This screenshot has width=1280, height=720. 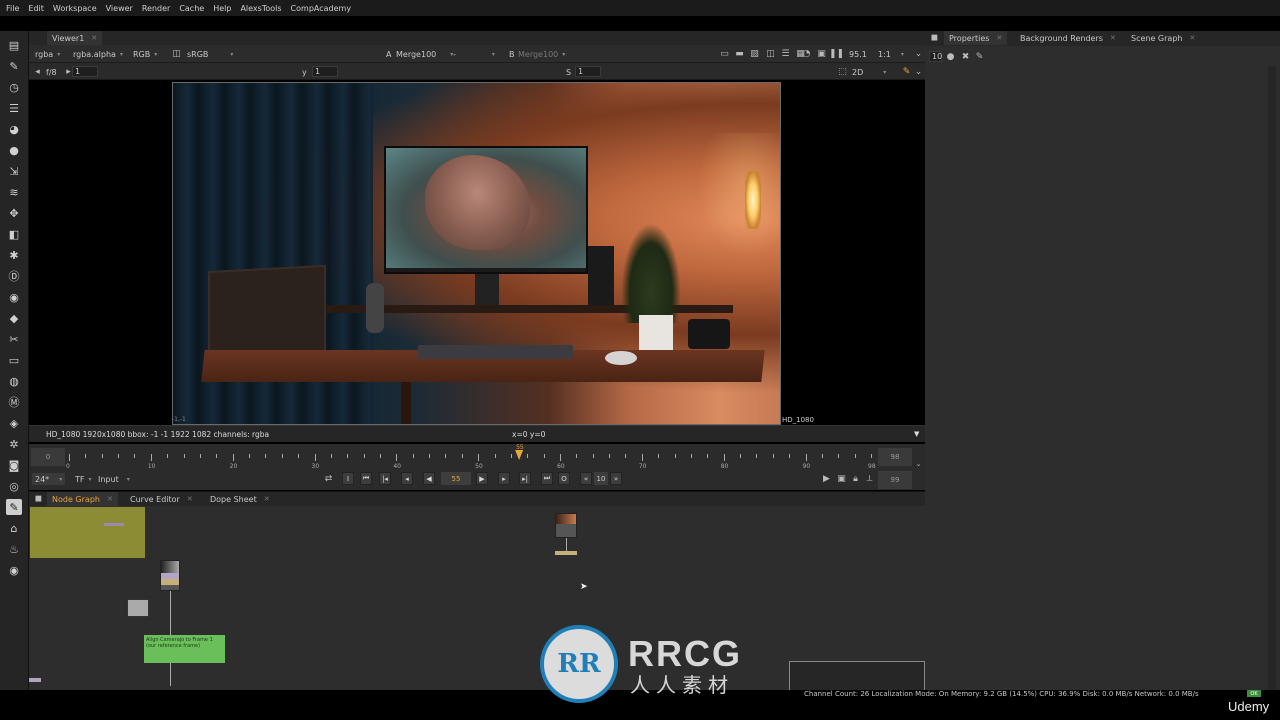 I want to click on channel-nodes-icon: ☰, so click(x=14, y=108).